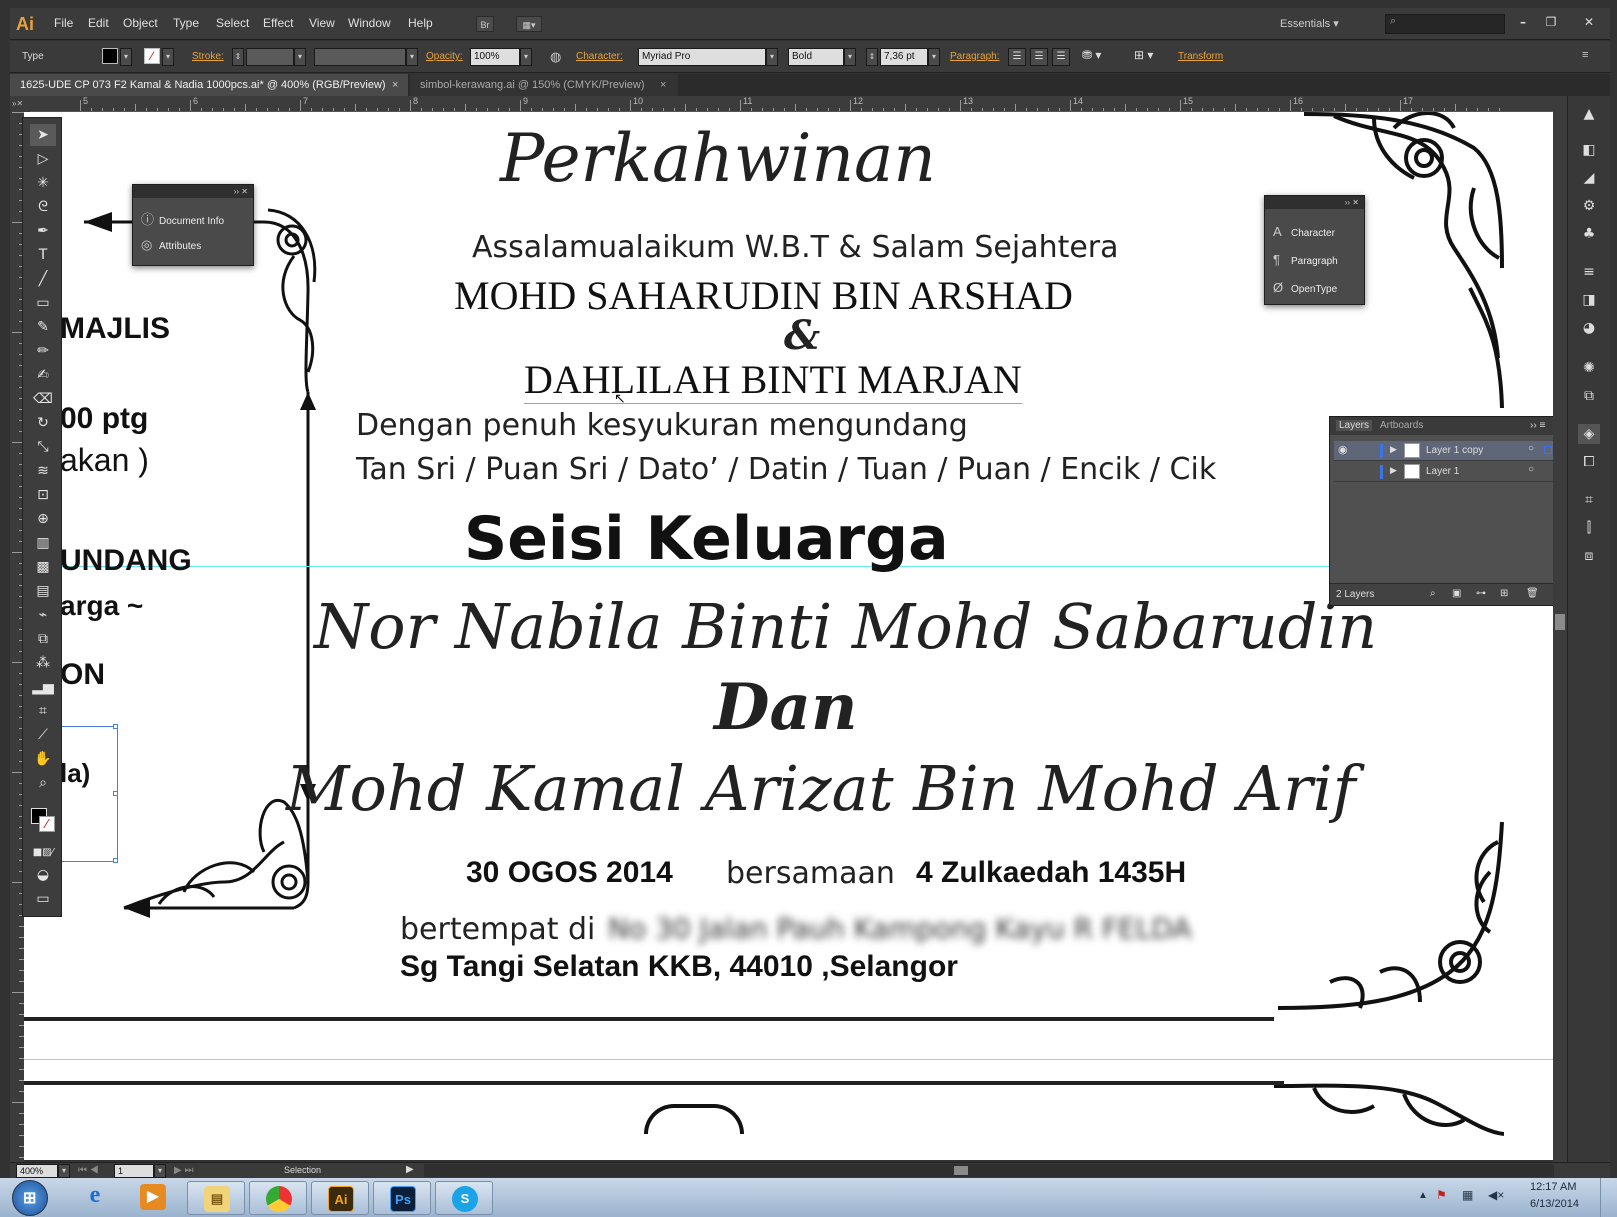 The image size is (1617, 1217). I want to click on font-size-dropdown: ▾, so click(934, 57).